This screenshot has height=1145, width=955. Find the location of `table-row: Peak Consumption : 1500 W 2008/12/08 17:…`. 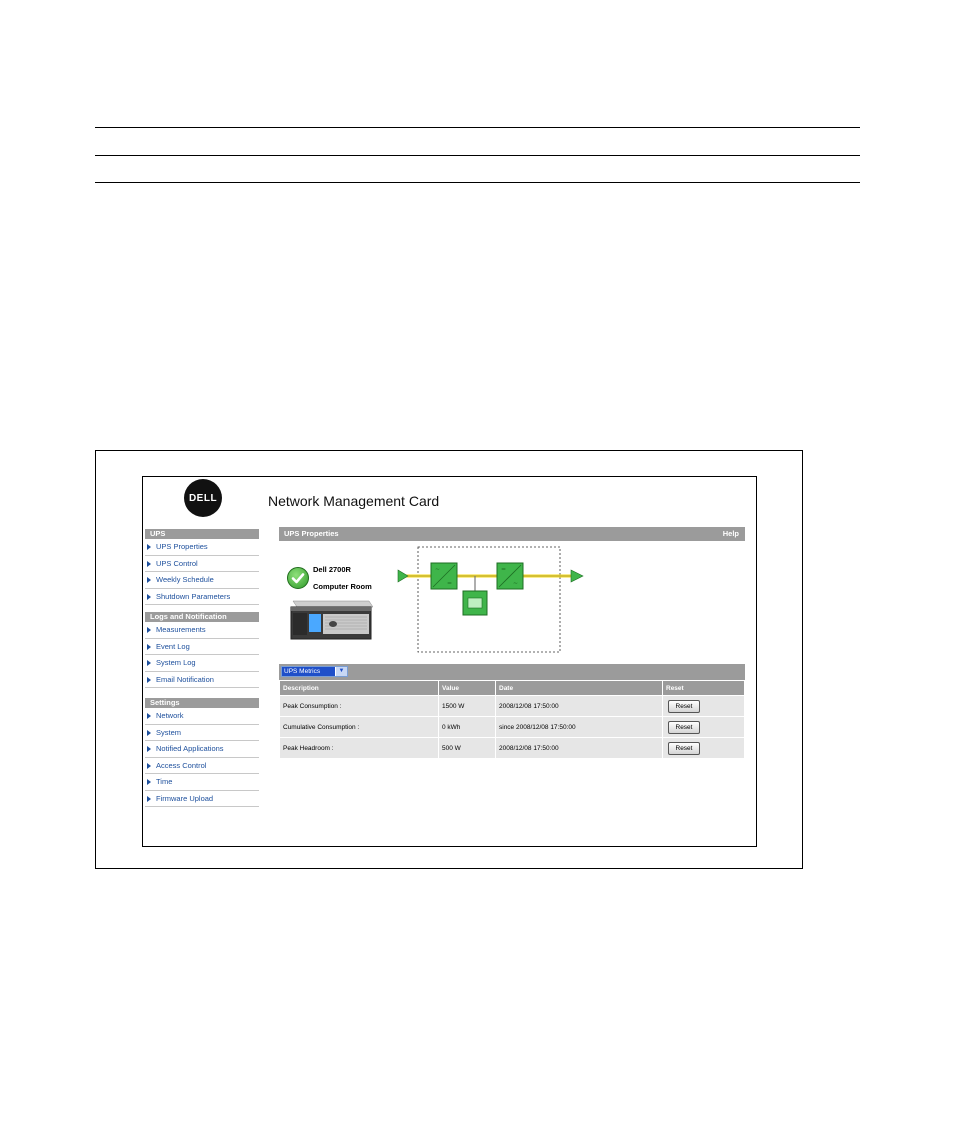

table-row: Peak Consumption : 1500 W 2008/12/08 17:… is located at coordinates (512, 705).